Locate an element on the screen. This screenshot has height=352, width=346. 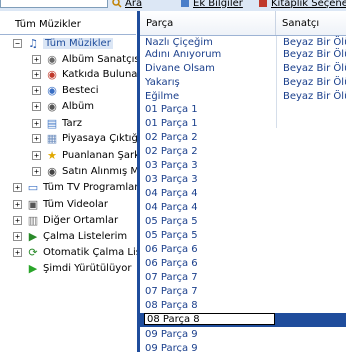
tree-item: + ◉ Besteci is located at coordinates (65, 90).